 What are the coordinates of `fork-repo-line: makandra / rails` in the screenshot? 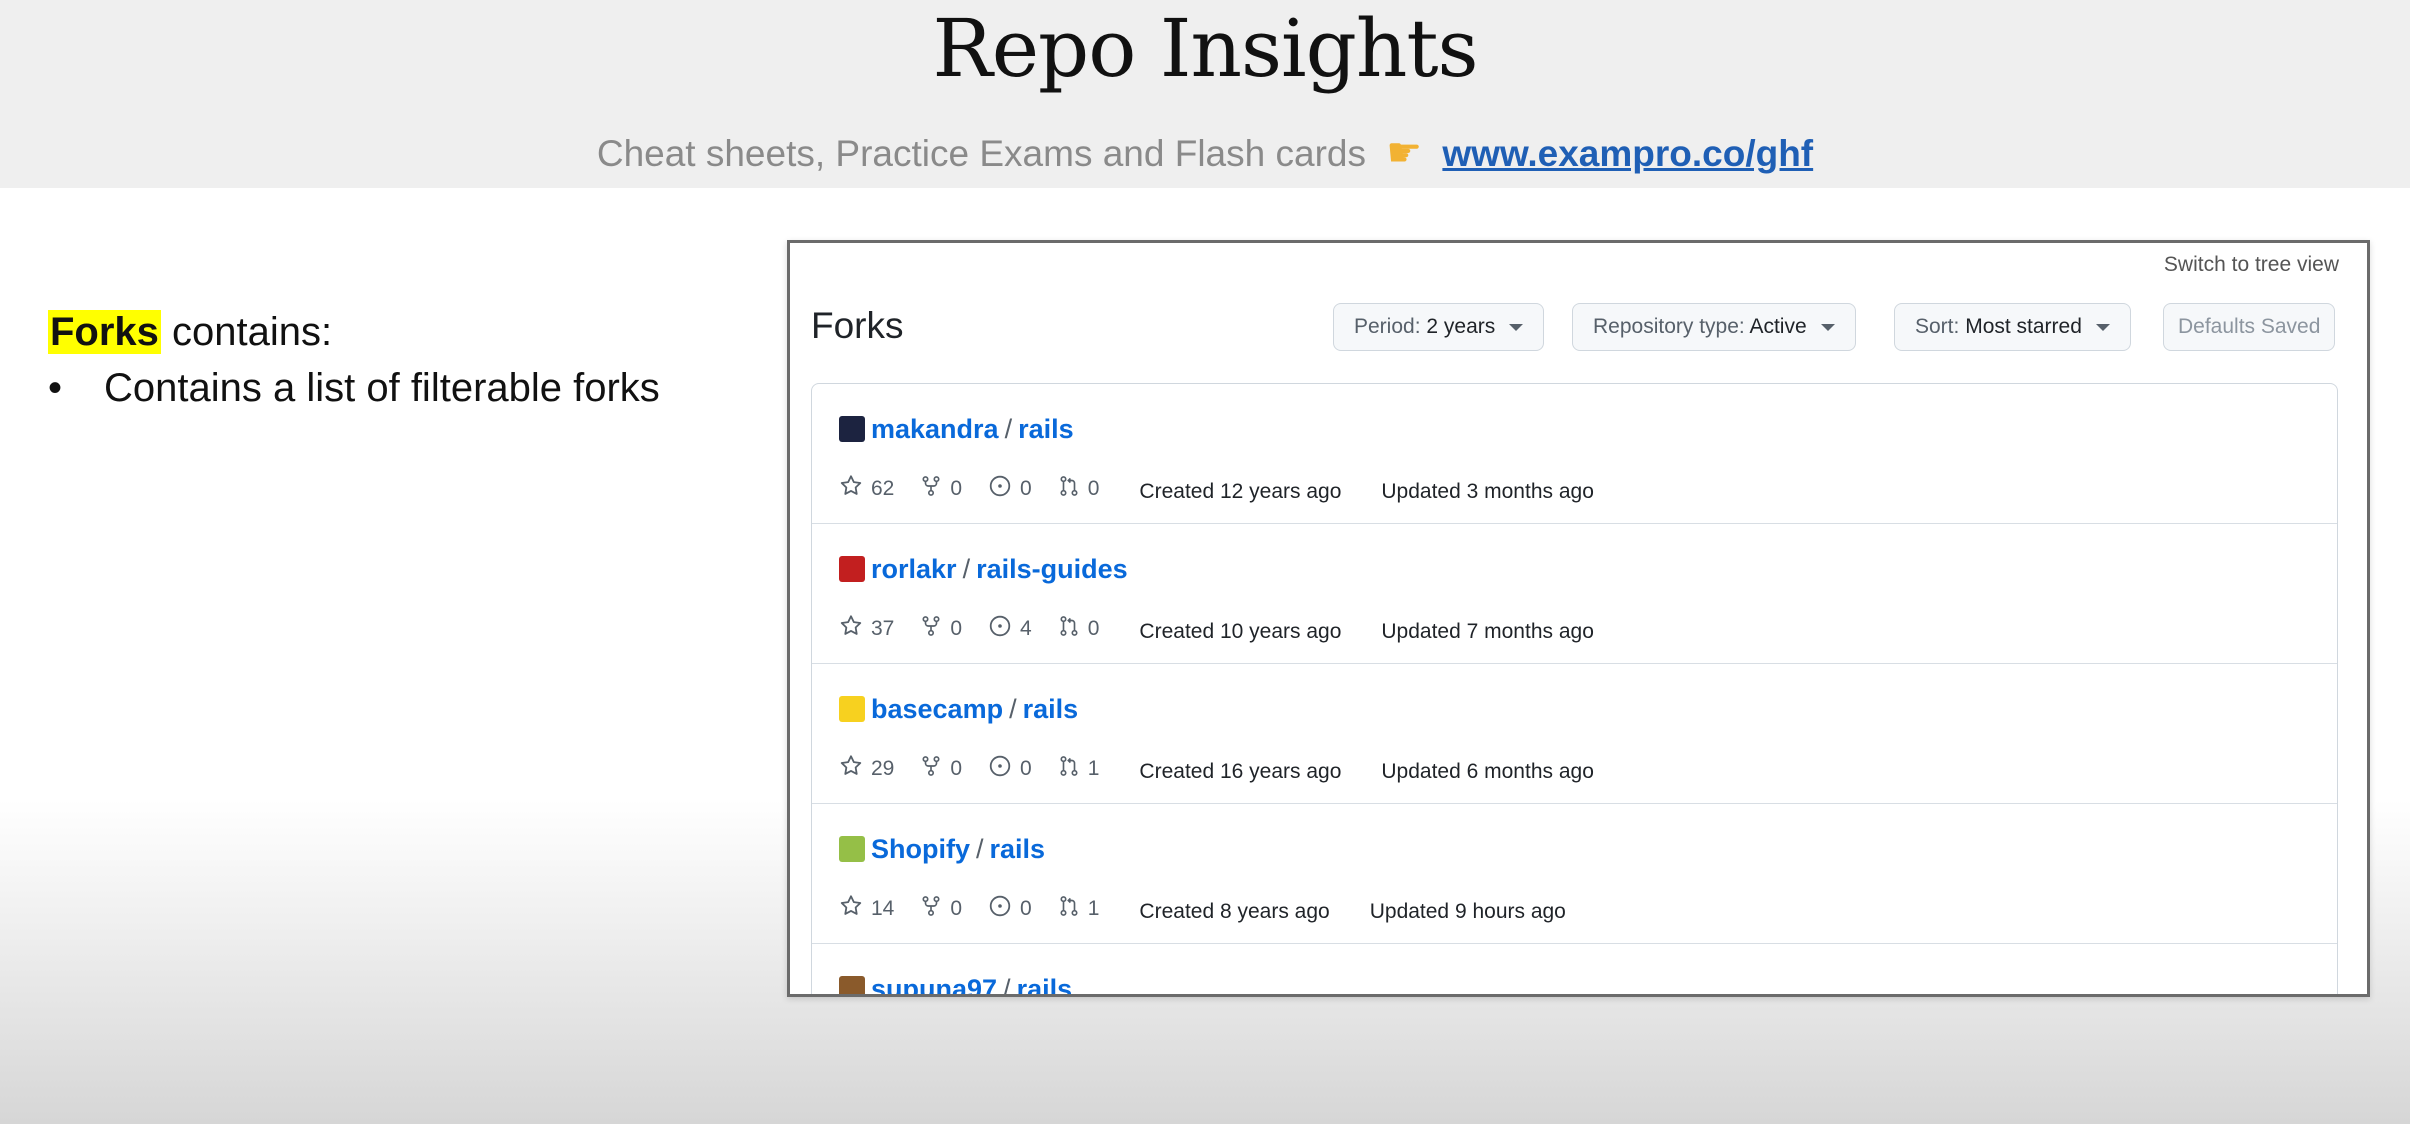 It's located at (956, 429).